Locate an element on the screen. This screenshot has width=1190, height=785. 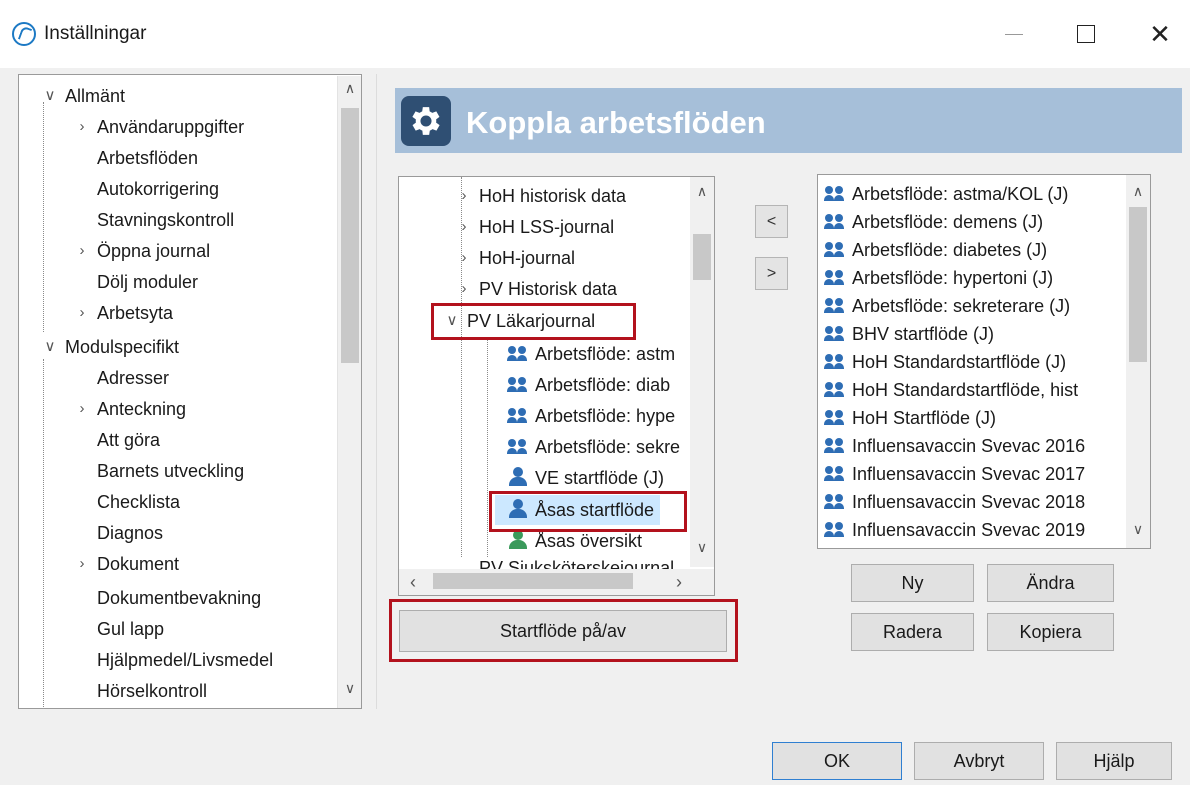
tree-item-label: Åsas översikt is located at coordinates (589, 541).